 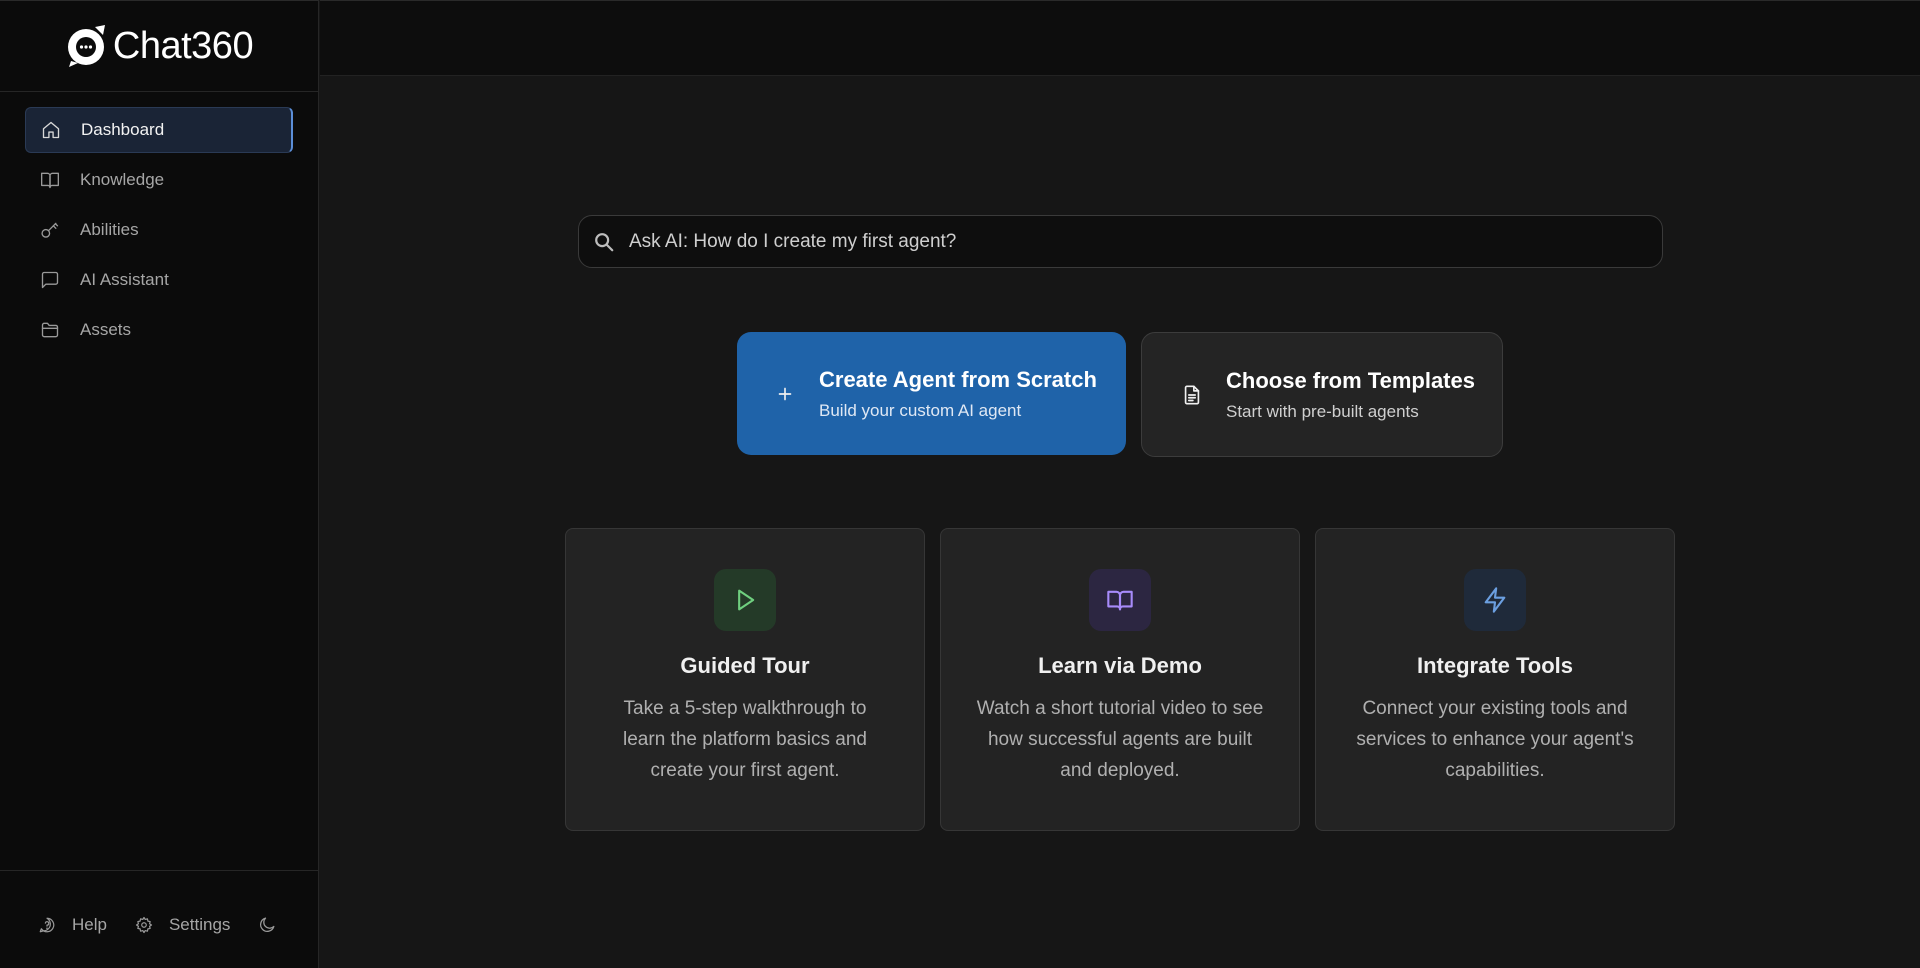 What do you see at coordinates (1322, 411) in the screenshot?
I see `choose-templates-subtitle: Start with pre-built agents` at bounding box center [1322, 411].